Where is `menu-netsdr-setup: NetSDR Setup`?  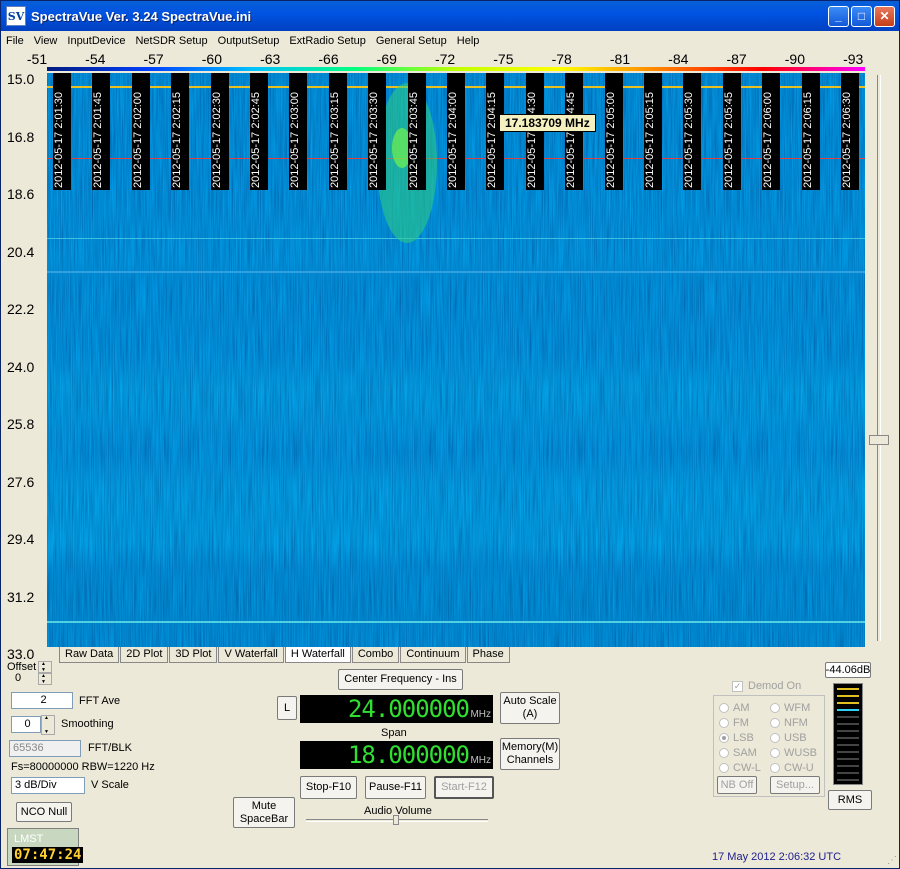
menu-netsdr-setup: NetSDR Setup is located at coordinates (171, 41).